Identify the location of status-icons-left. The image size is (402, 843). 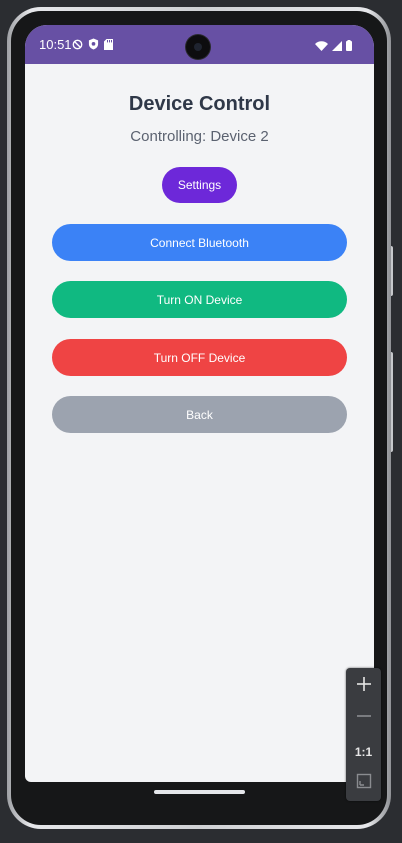
(92, 46).